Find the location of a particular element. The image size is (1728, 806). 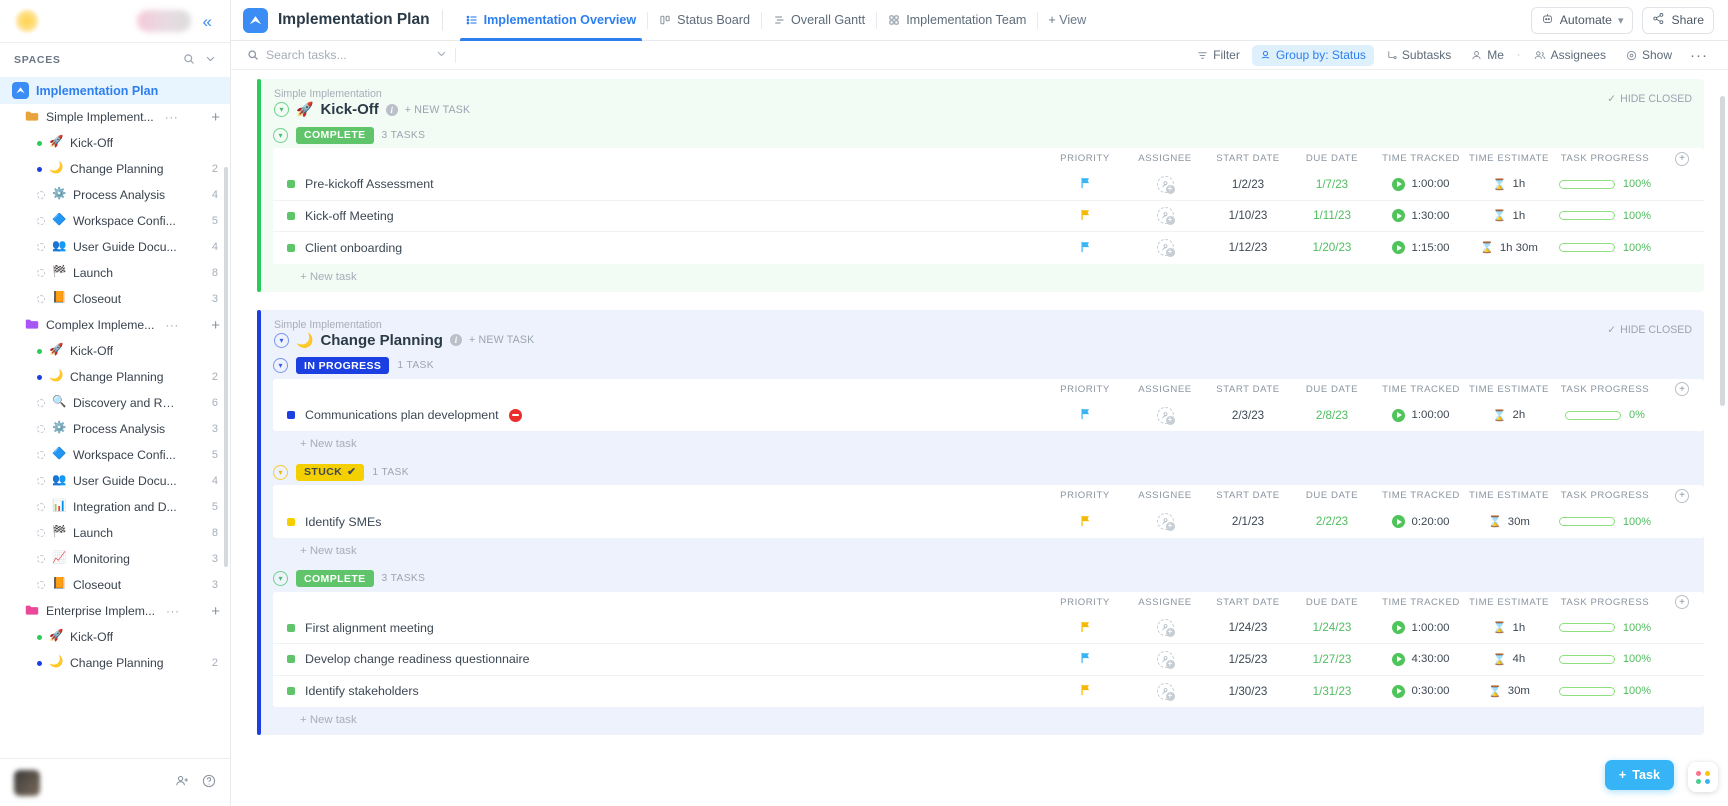

time-estimate-cell: ⌛ 30m is located at coordinates (1509, 691).